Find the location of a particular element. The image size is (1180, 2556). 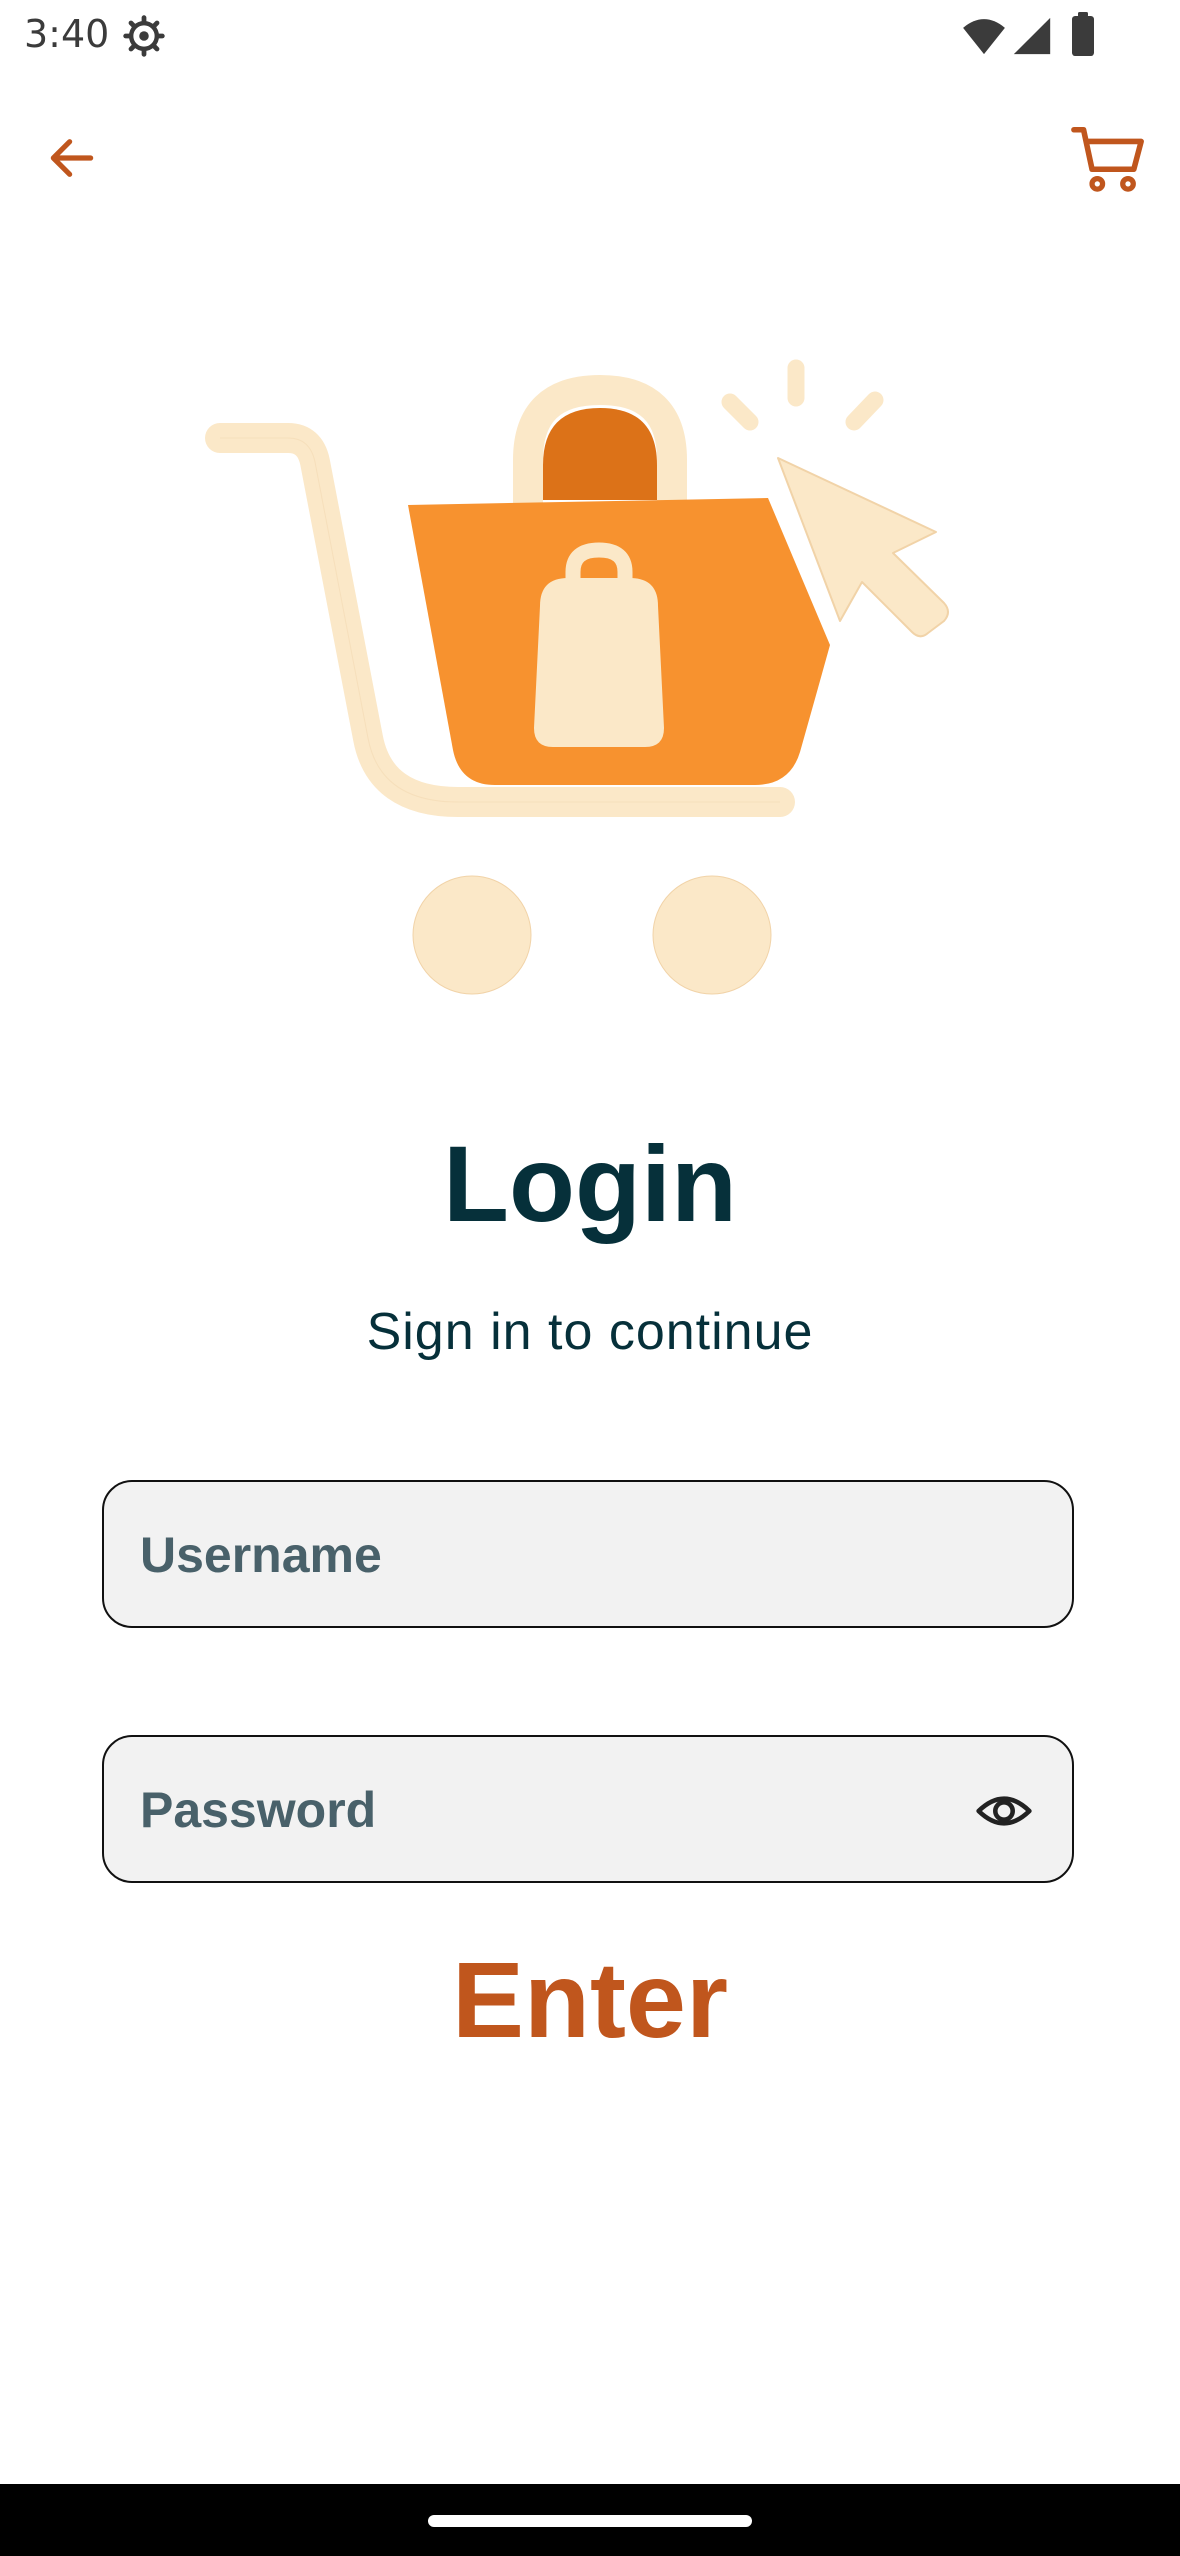

username-field is located at coordinates (588, 1554).